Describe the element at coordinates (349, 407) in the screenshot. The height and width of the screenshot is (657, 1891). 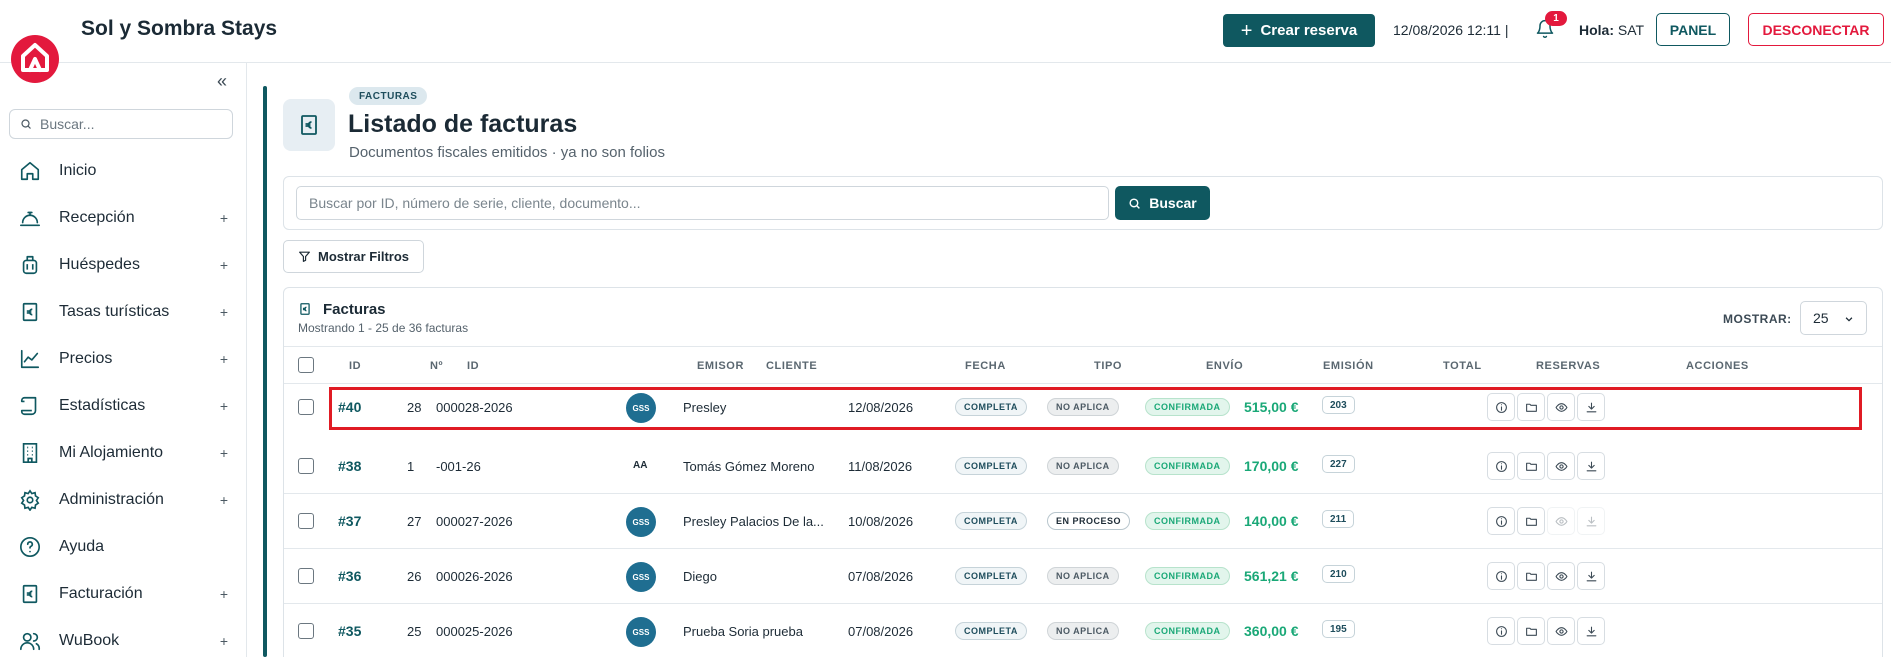
I see `invoice-id-link: #40` at that location.